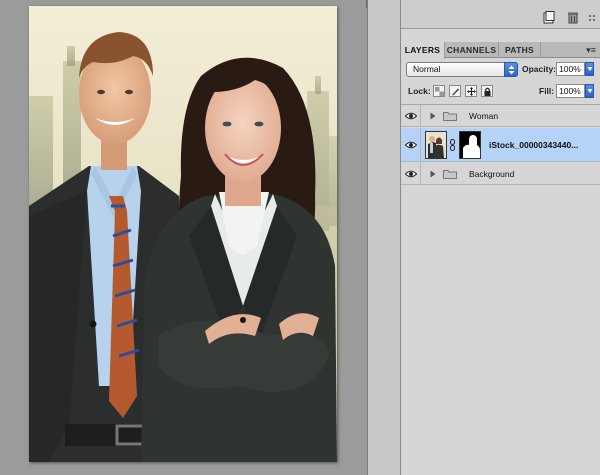 The height and width of the screenshot is (475, 600). I want to click on lock-all-icon, so click(487, 91).